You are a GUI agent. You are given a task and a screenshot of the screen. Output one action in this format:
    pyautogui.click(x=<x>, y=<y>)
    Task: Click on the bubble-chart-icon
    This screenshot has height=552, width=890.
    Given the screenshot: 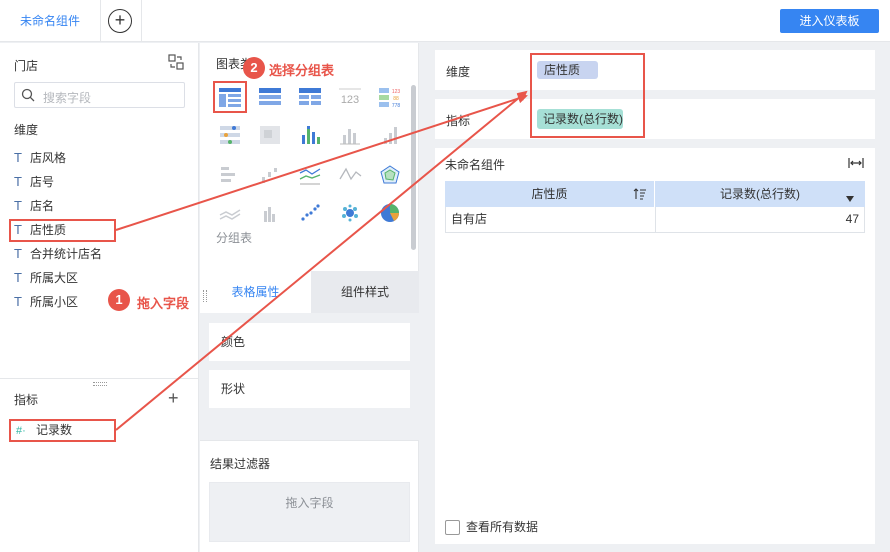 What is the action you would take?
    pyautogui.click(x=350, y=213)
    